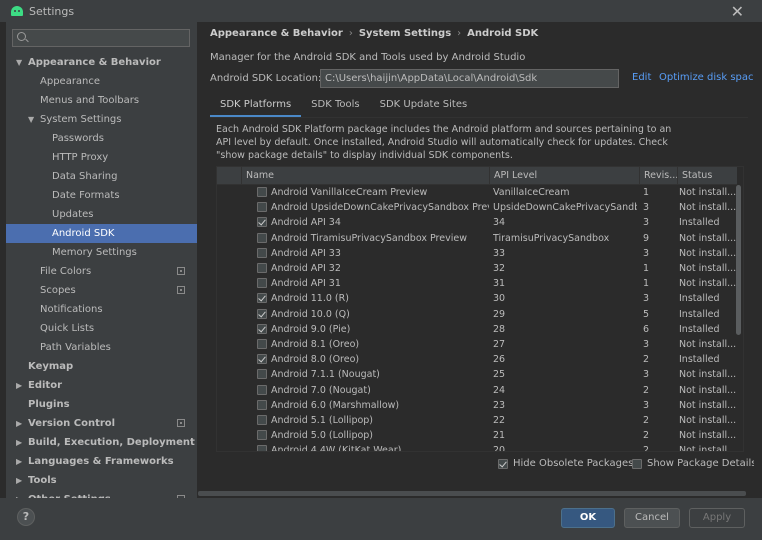  I want to click on sidebar-item: ▼ System Settings, so click(101, 119).